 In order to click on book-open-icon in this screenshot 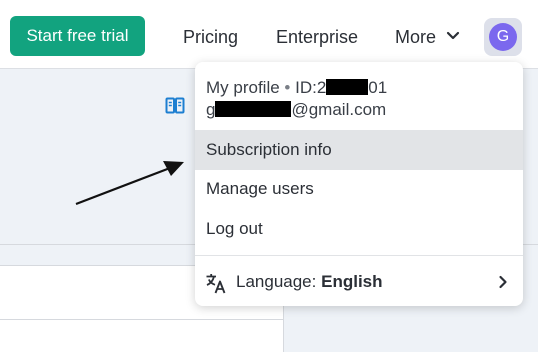, I will do `click(175, 106)`.